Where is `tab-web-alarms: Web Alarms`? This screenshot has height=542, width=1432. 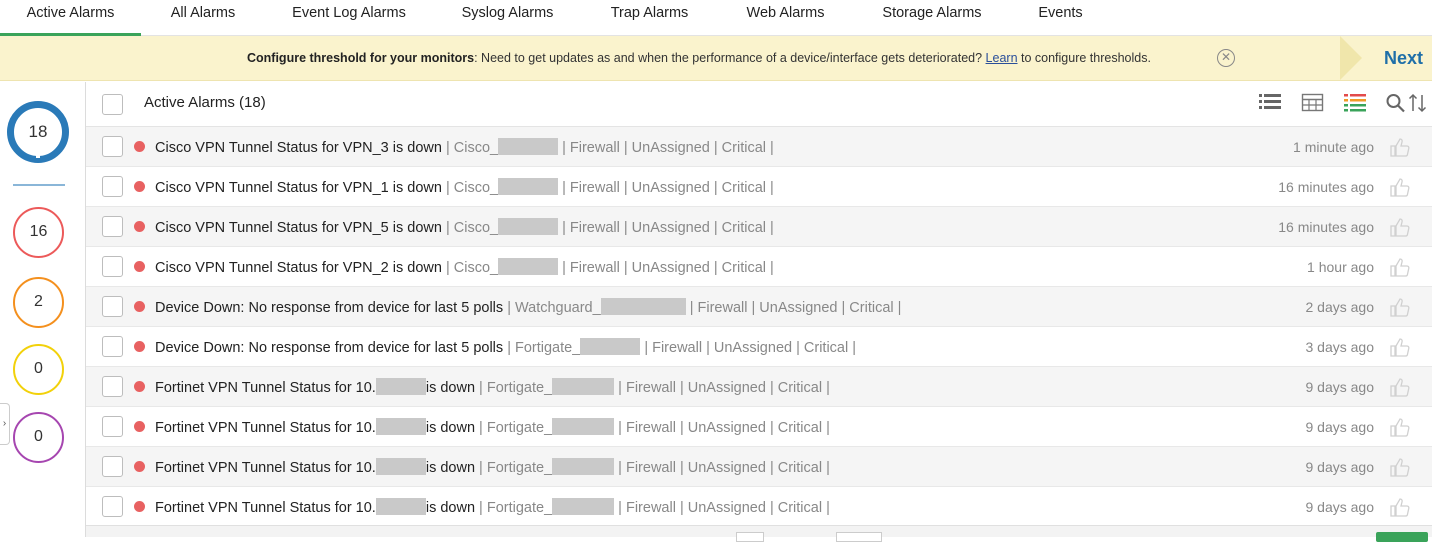 tab-web-alarms: Web Alarms is located at coordinates (785, 18).